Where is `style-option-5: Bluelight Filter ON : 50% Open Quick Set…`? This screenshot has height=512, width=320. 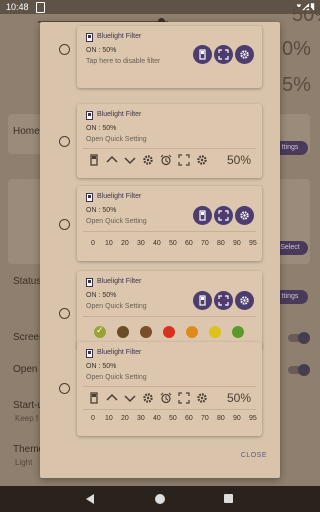
style-option-5: Bluelight Filter ON : 50% Open Quick Set… is located at coordinates (160, 392).